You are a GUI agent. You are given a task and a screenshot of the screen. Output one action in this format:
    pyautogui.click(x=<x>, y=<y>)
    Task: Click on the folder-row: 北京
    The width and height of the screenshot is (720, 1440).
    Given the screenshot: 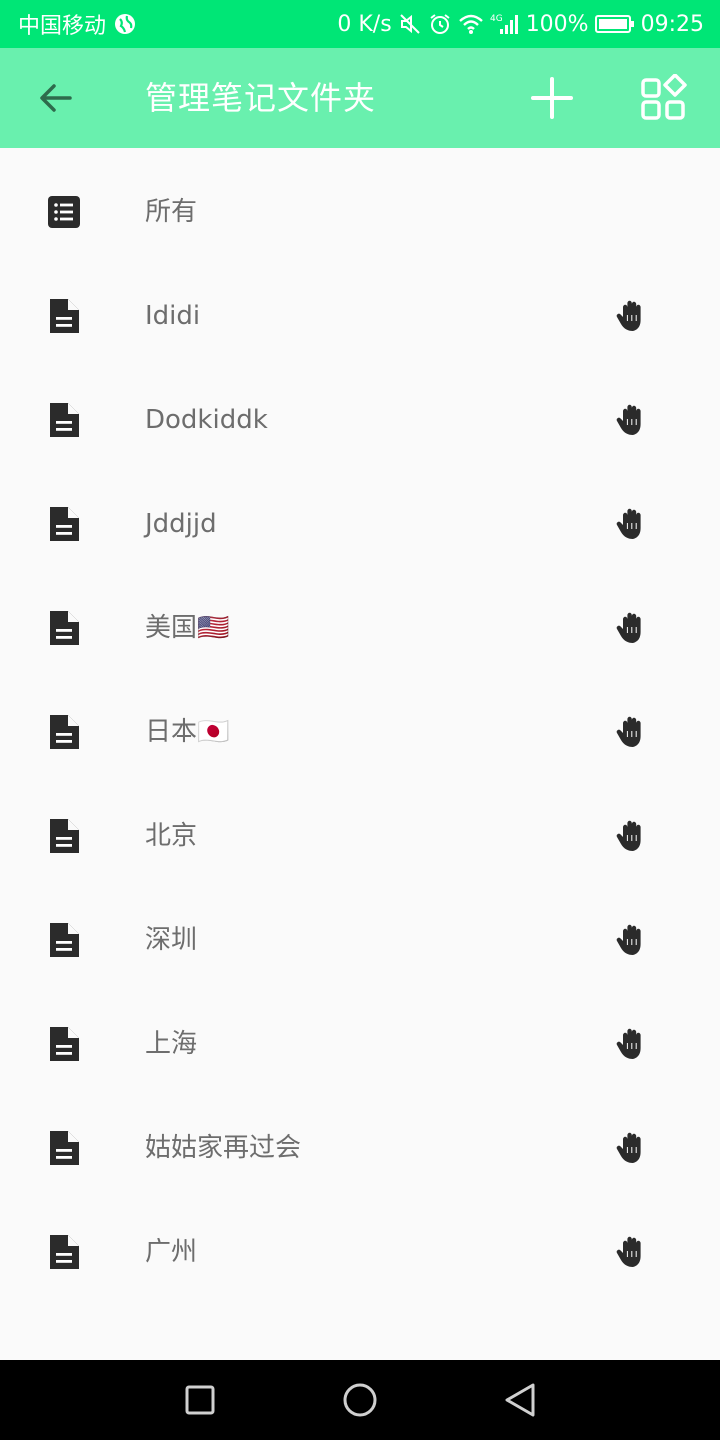 What is the action you would take?
    pyautogui.click(x=360, y=836)
    